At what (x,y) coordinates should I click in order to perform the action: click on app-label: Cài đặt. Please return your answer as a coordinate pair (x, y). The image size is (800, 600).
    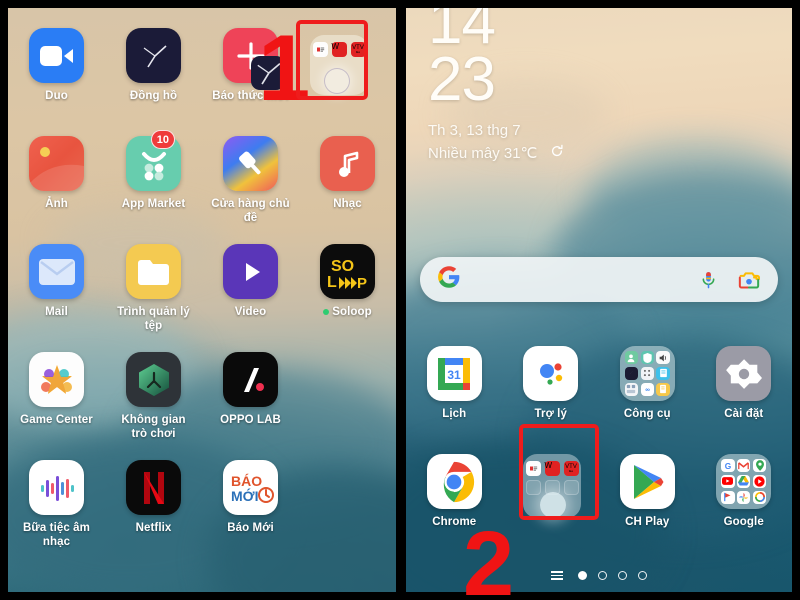
    Looking at the image, I should click on (744, 414).